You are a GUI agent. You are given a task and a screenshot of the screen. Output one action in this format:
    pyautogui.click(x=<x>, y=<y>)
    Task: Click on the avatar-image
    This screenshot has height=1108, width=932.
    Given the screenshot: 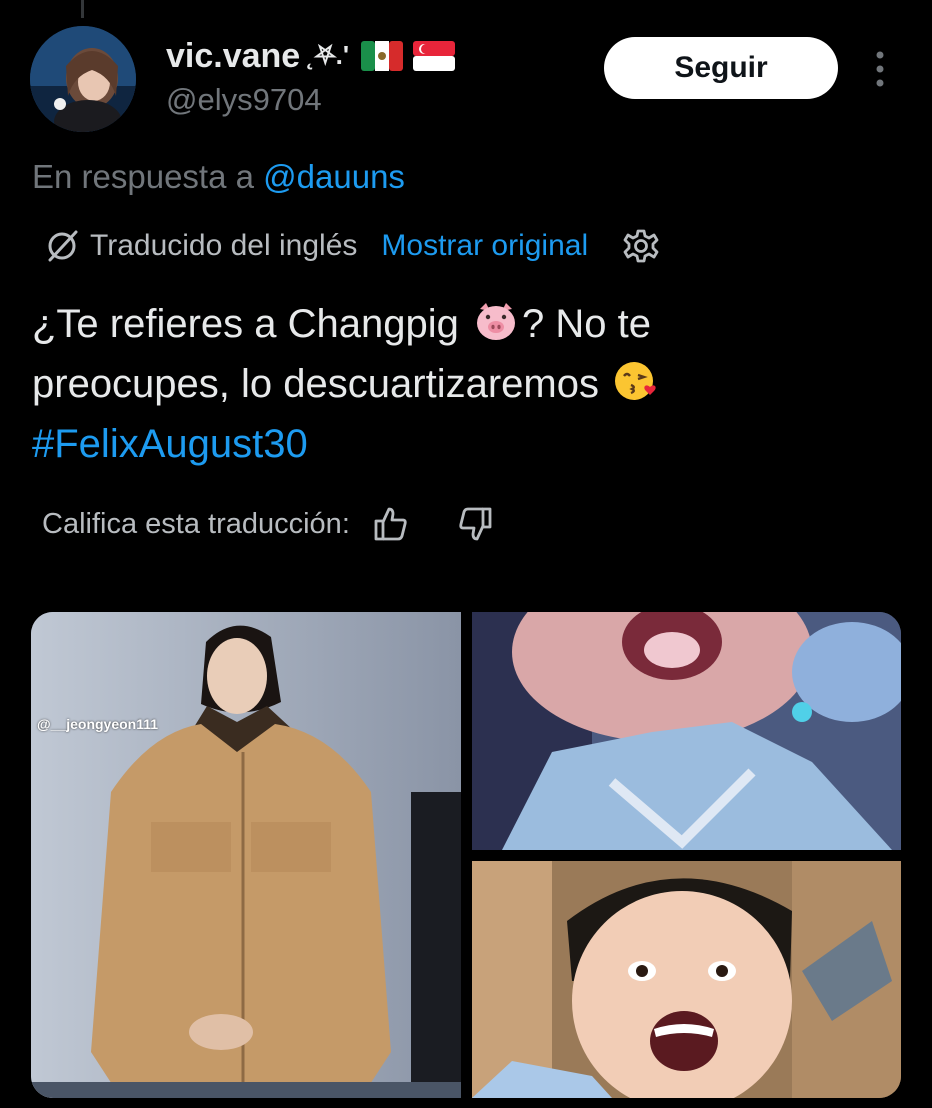 What is the action you would take?
    pyautogui.click(x=83, y=79)
    